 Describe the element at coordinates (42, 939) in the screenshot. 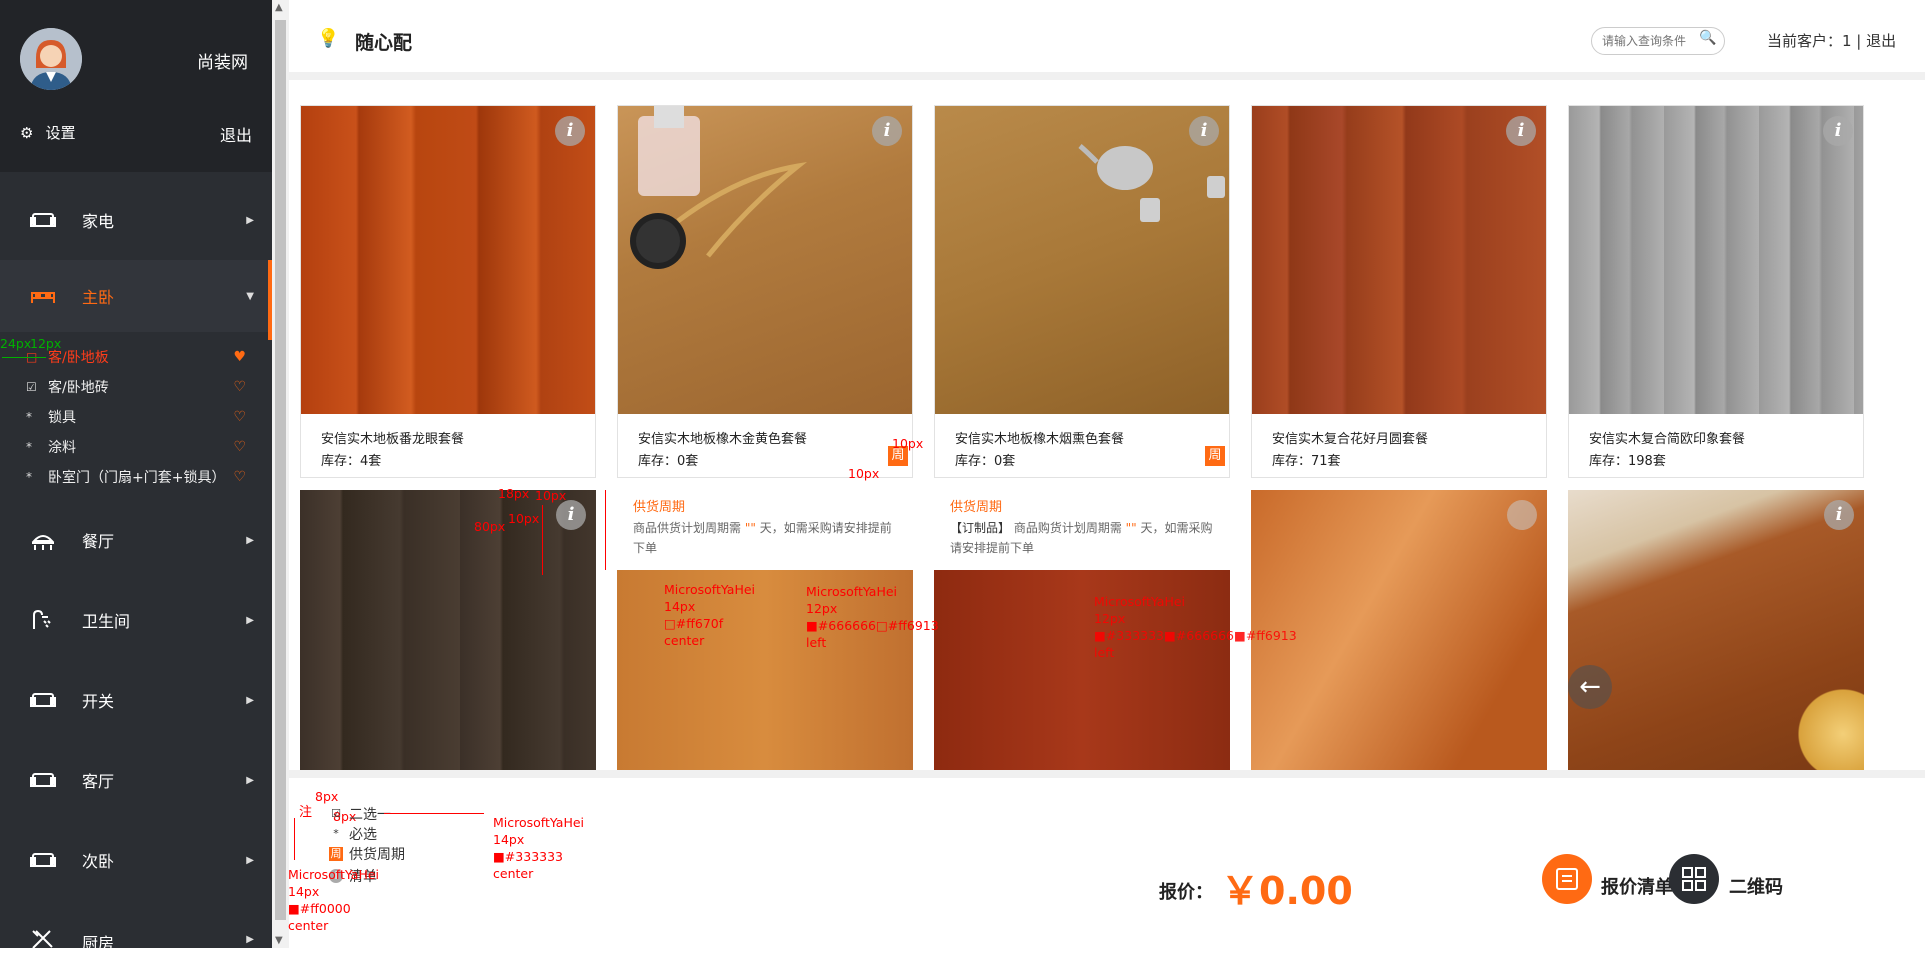

I see `kitchen-icon` at that location.